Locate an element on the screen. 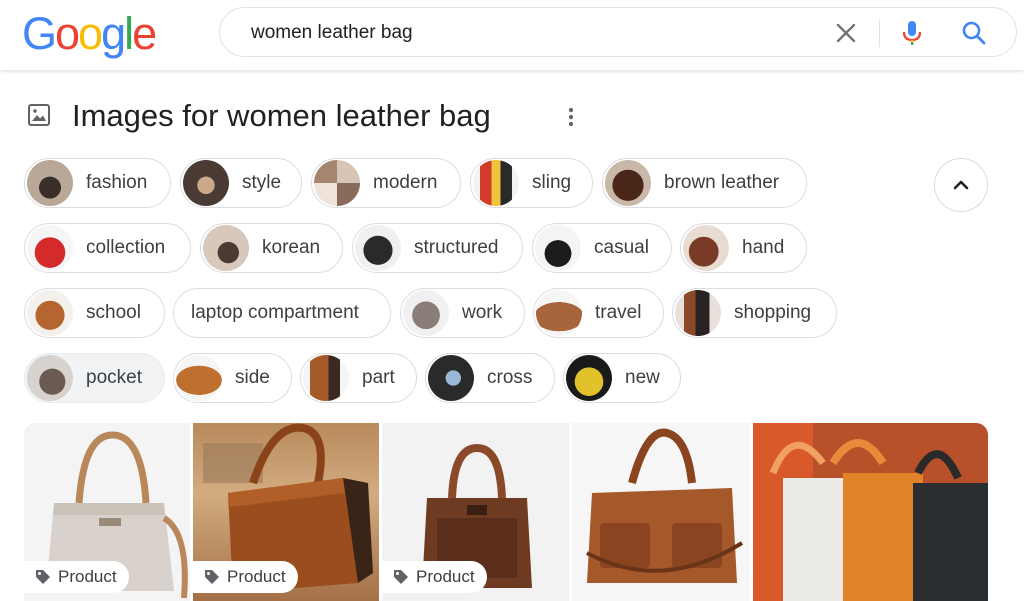 The image size is (1024, 601). chip-modern: modern is located at coordinates (386, 183).